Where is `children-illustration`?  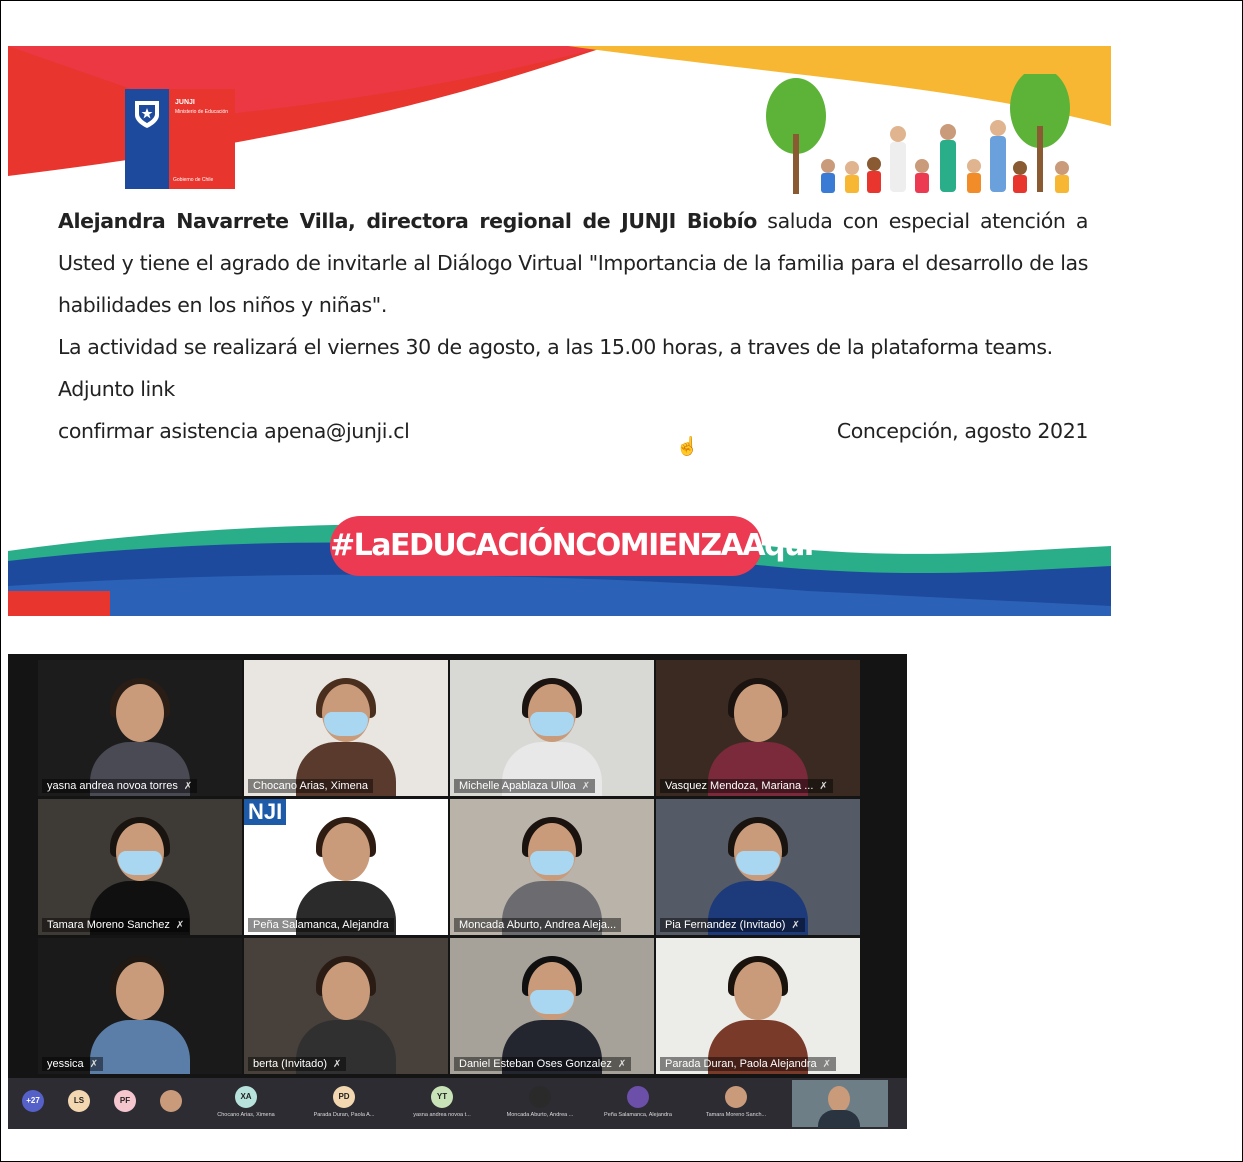
children-illustration is located at coordinates (918, 134).